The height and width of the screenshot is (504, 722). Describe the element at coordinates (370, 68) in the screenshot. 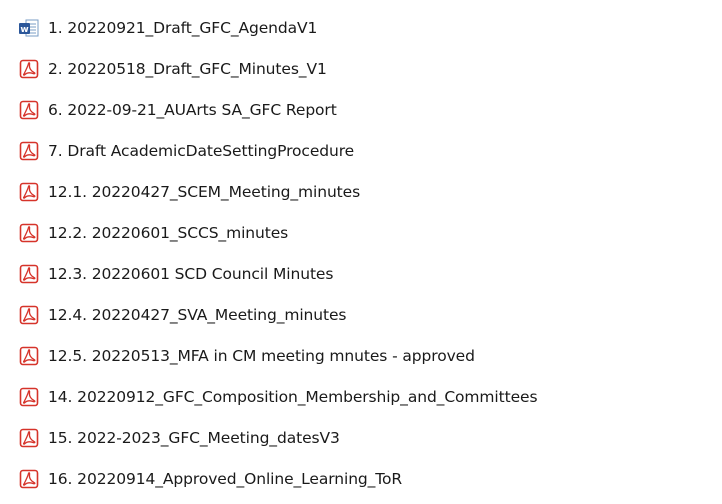

I see `file-row-minutes: 2. 20220518_Draft_GFC_Minutes_V1` at that location.